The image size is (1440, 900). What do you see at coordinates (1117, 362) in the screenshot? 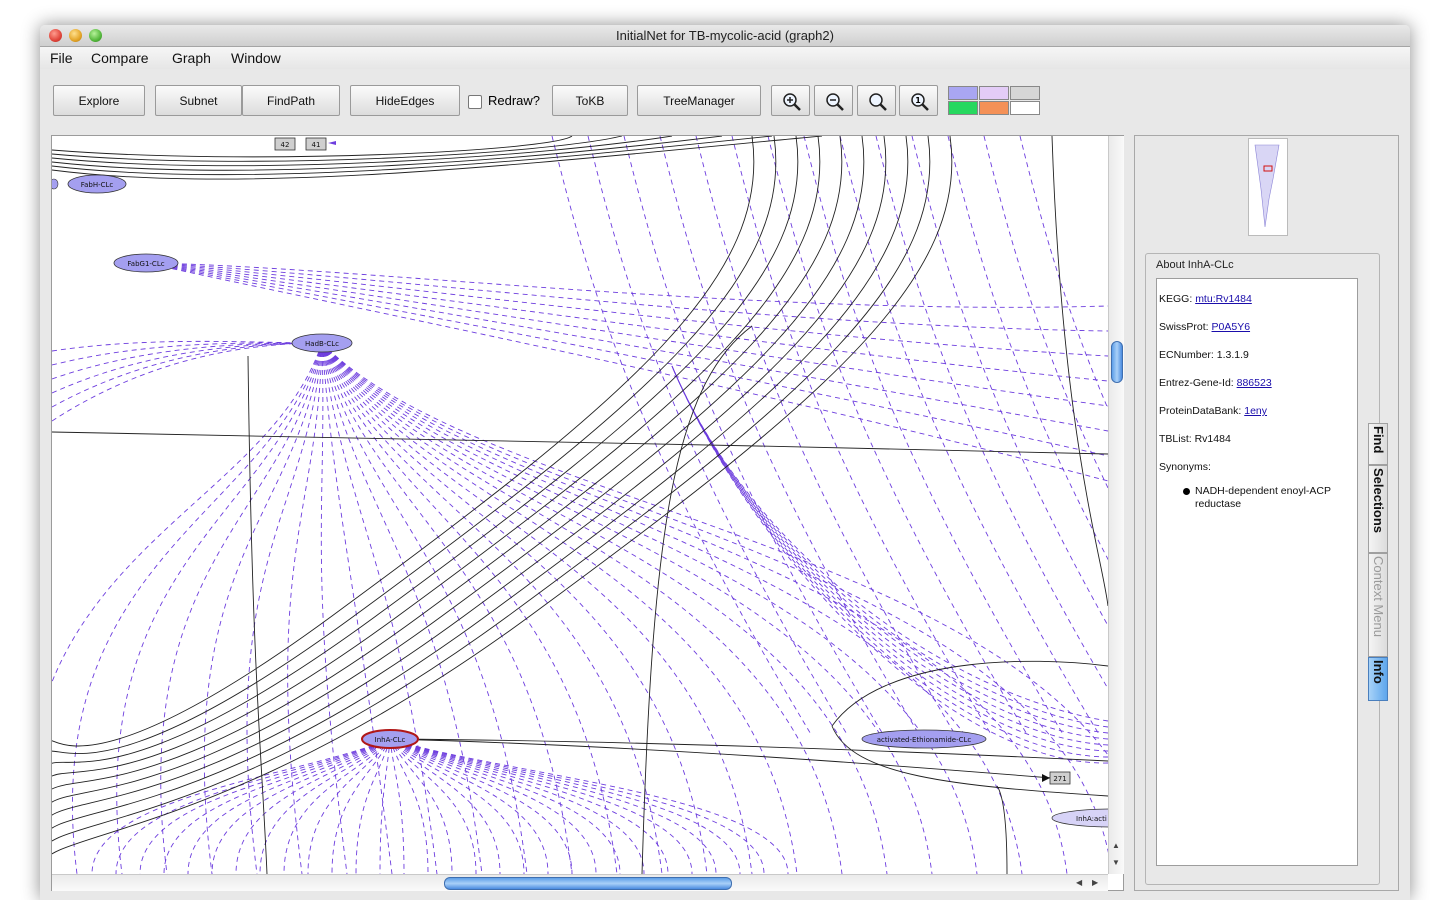
I see `vertical-scroll-thumb` at bounding box center [1117, 362].